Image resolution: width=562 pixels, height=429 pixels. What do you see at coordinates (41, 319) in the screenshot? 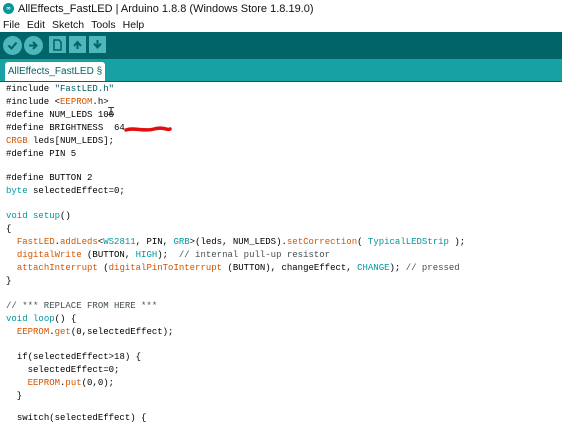
I see `code-line-19: void loop() {` at bounding box center [41, 319].